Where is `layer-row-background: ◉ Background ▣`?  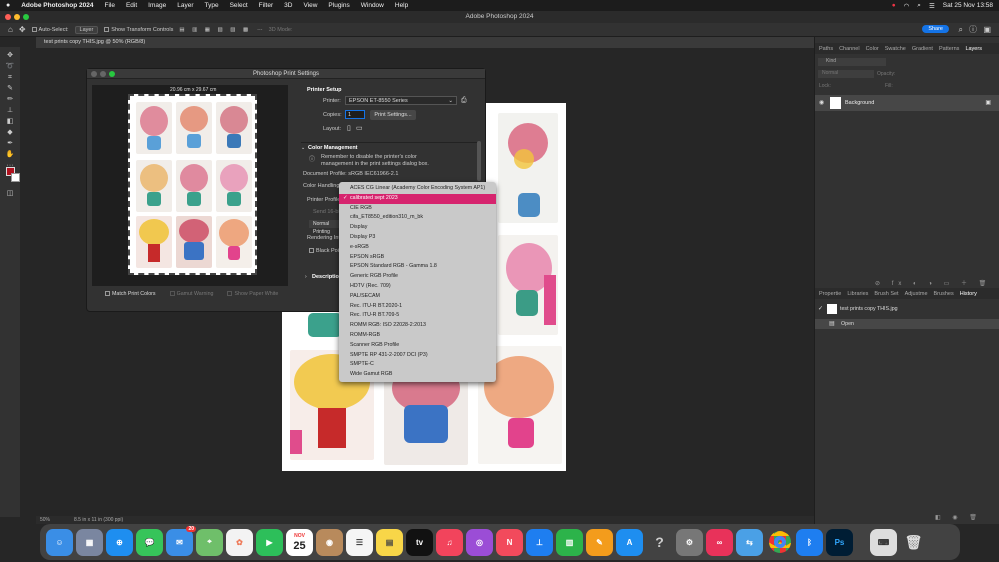 layer-row-background: ◉ Background ▣ is located at coordinates (907, 103).